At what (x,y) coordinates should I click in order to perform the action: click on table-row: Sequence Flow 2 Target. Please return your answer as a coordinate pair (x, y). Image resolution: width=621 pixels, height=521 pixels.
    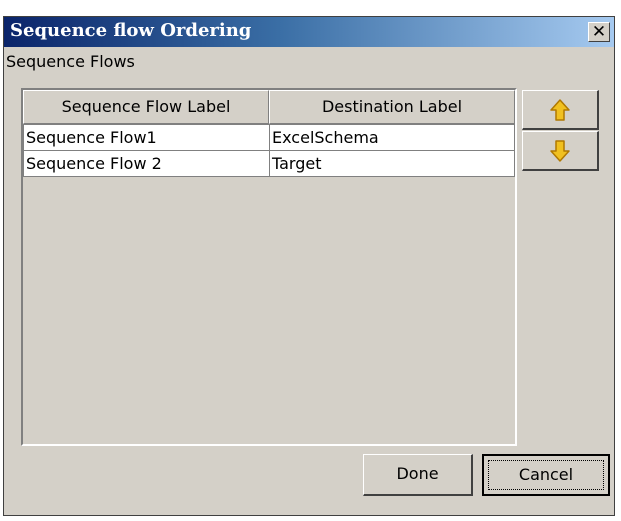
    Looking at the image, I should click on (269, 163).